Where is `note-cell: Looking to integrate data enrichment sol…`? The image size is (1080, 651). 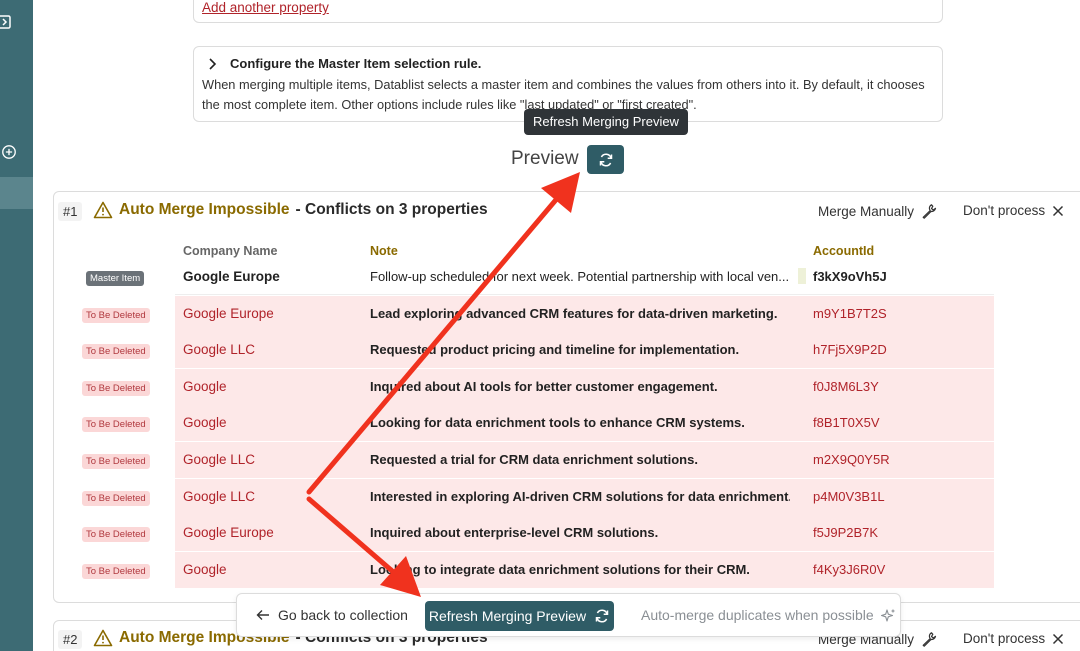 note-cell: Looking to integrate data enrichment sol… is located at coordinates (580, 569).